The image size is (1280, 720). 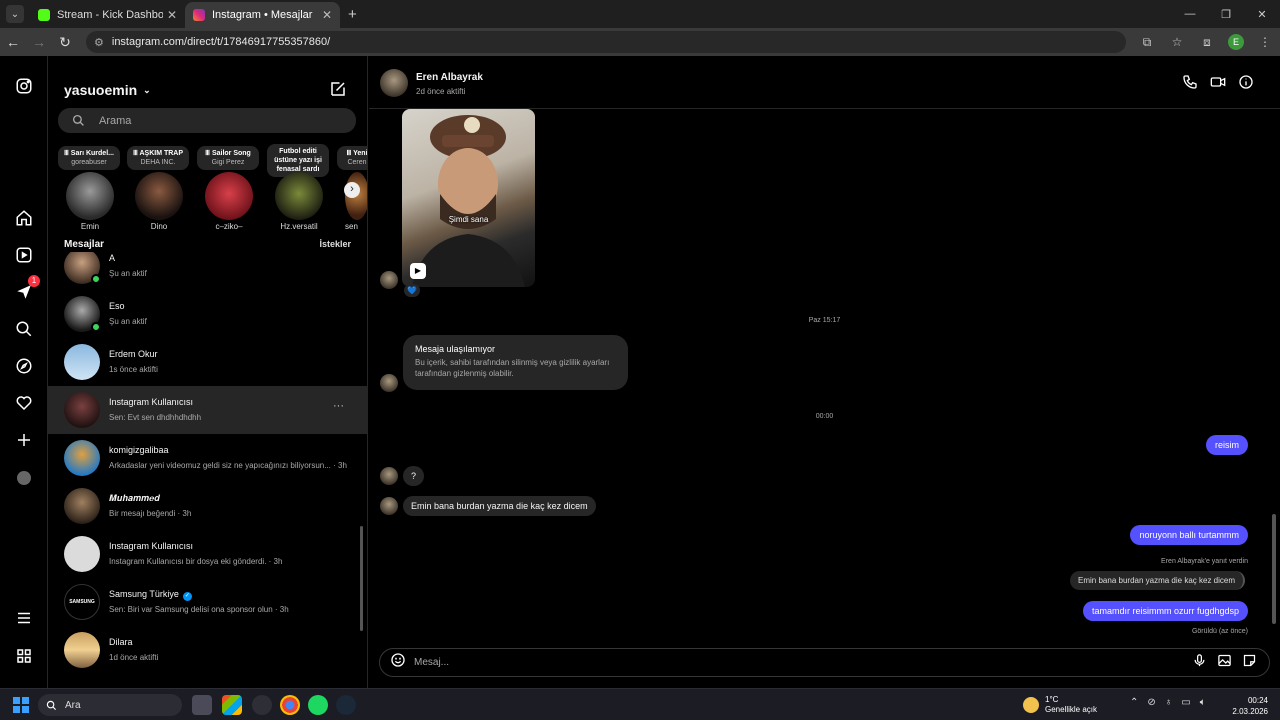 I want to click on outgoing-message: noruyonn ballı turtammm, so click(x=1189, y=535).